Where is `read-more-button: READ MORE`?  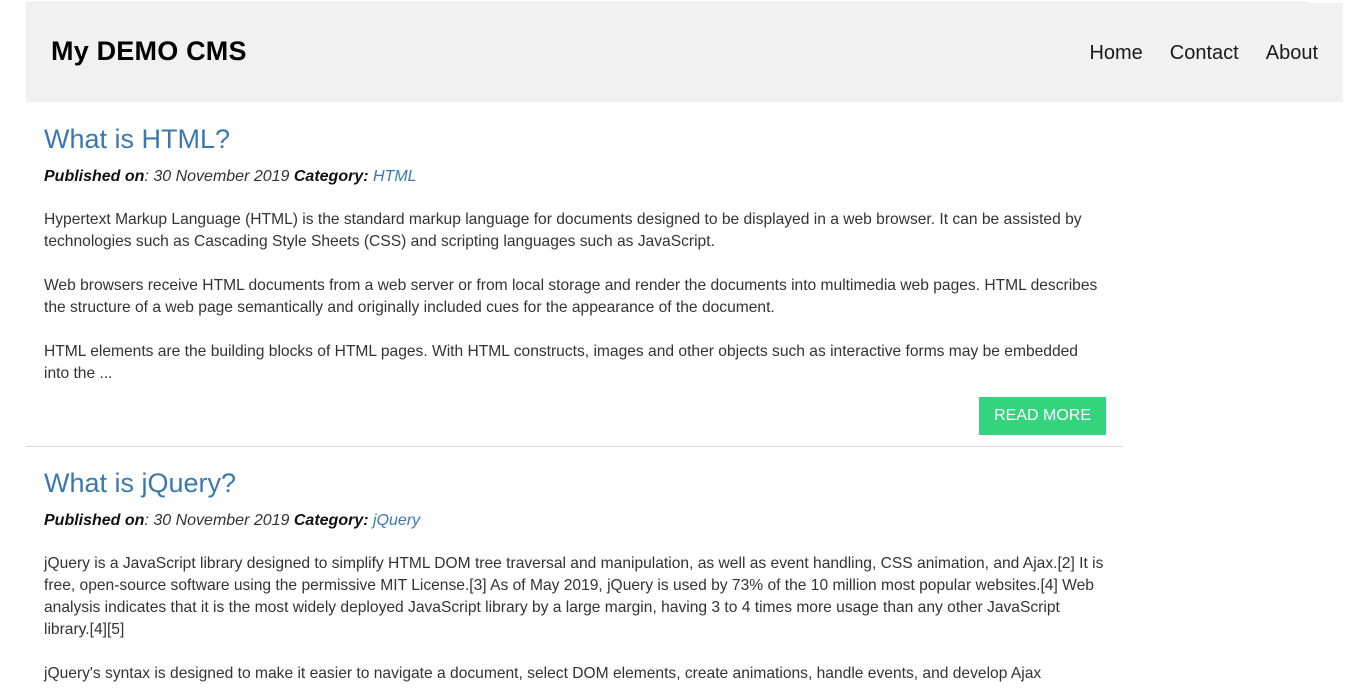
read-more-button: READ MORE is located at coordinates (1042, 416).